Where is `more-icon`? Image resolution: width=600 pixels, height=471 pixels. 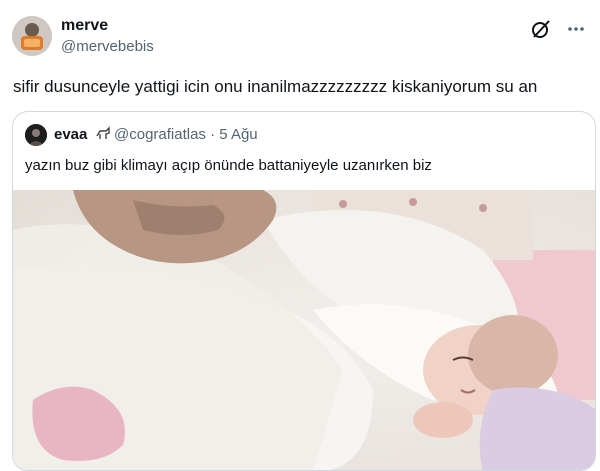
more-icon is located at coordinates (576, 29).